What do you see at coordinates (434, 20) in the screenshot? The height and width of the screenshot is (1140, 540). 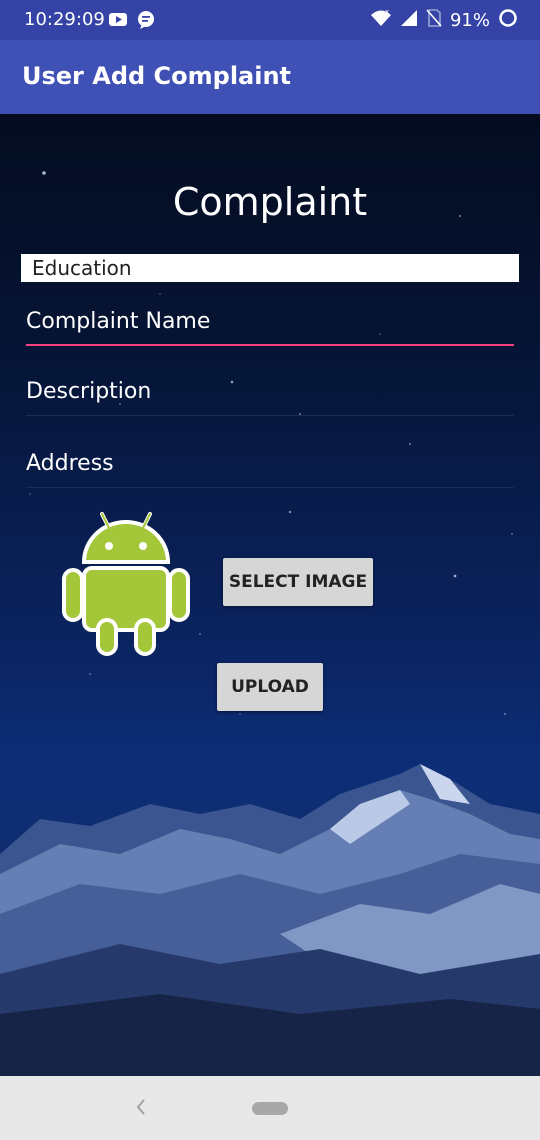 I see `no-sim-icon` at bounding box center [434, 20].